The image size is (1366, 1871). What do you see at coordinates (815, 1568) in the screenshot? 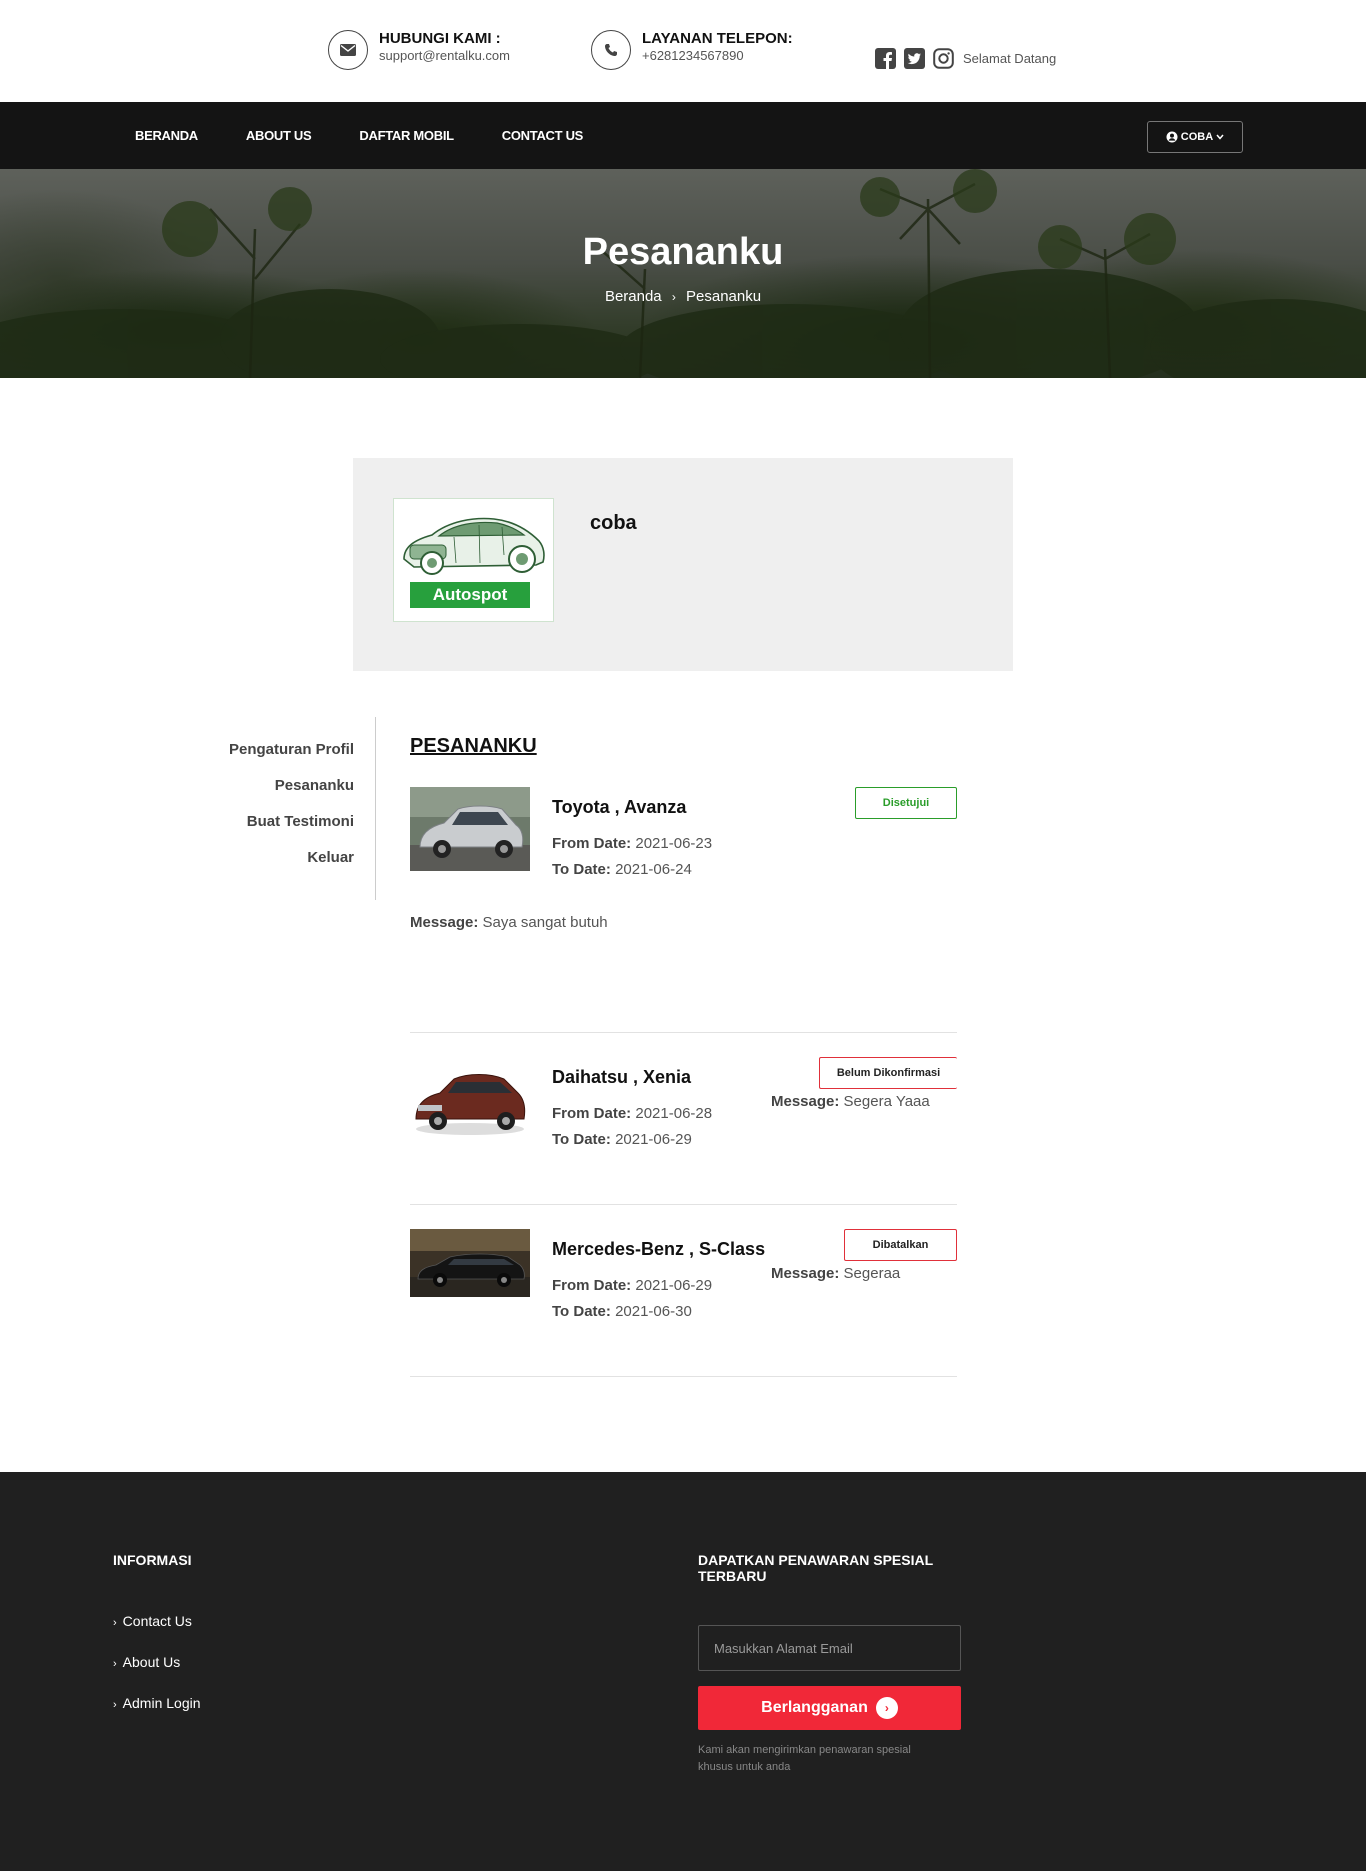
I see `newsletter-title: DAPATKAN PENAWARAN SPESIAL TERBARU` at bounding box center [815, 1568].